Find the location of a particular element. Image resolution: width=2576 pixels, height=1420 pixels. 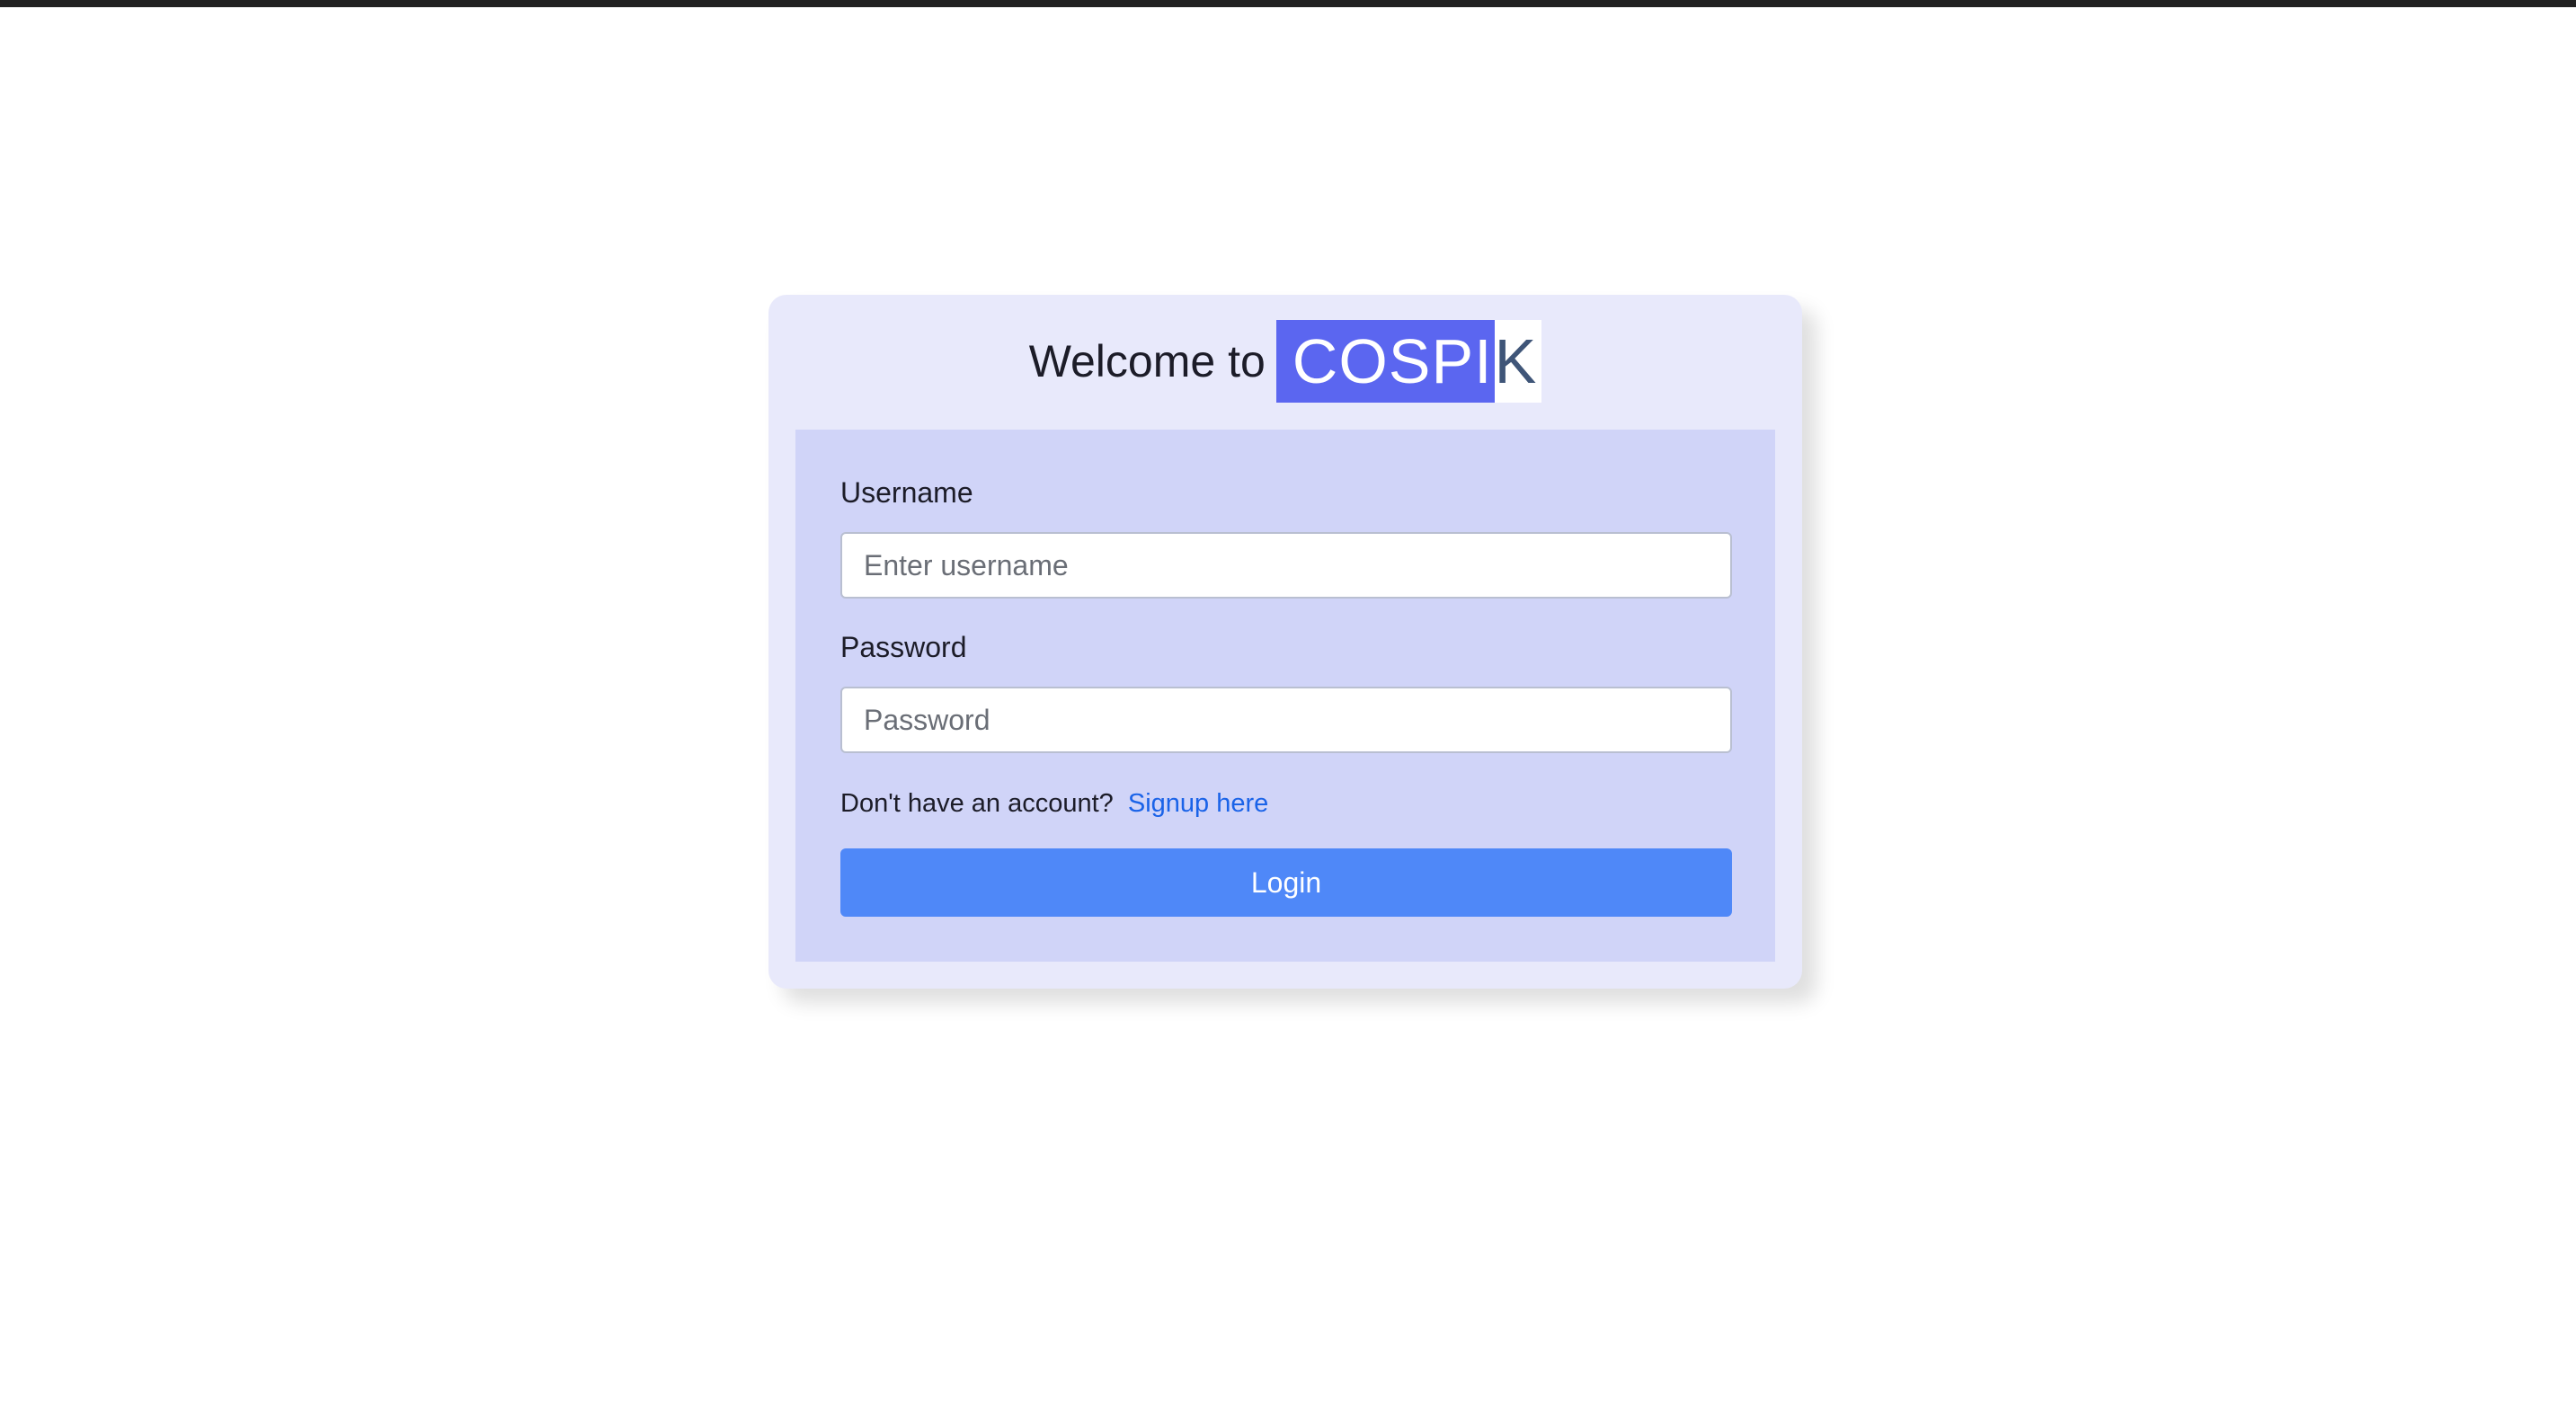

password-input is located at coordinates (1286, 720).